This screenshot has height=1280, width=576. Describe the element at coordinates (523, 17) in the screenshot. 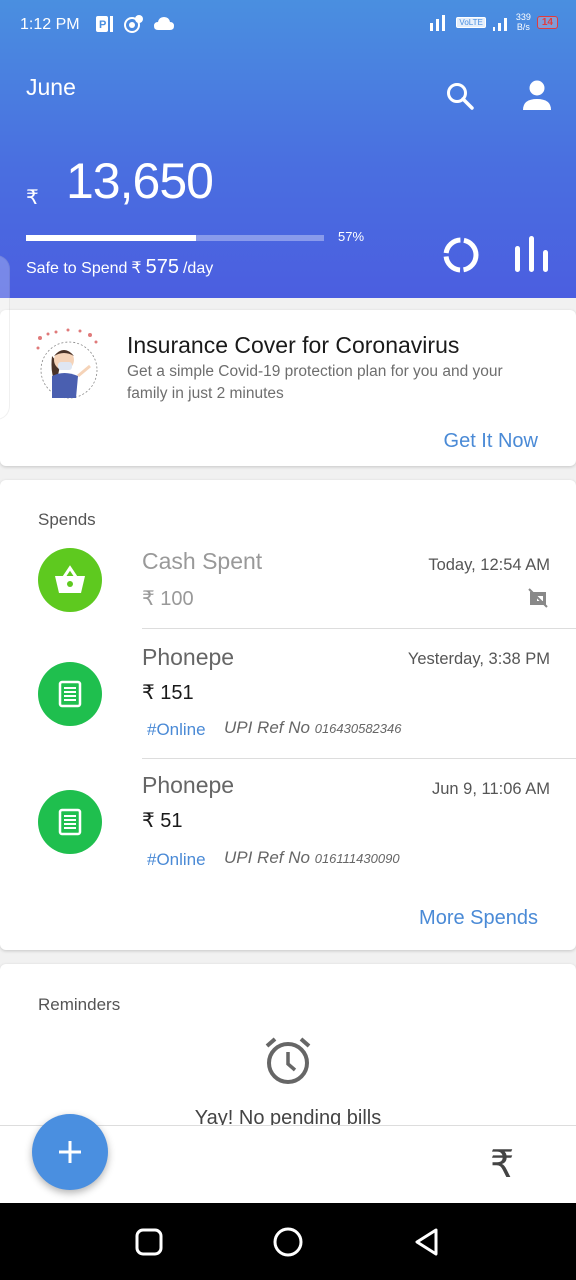

I see `speed-value: 339` at that location.